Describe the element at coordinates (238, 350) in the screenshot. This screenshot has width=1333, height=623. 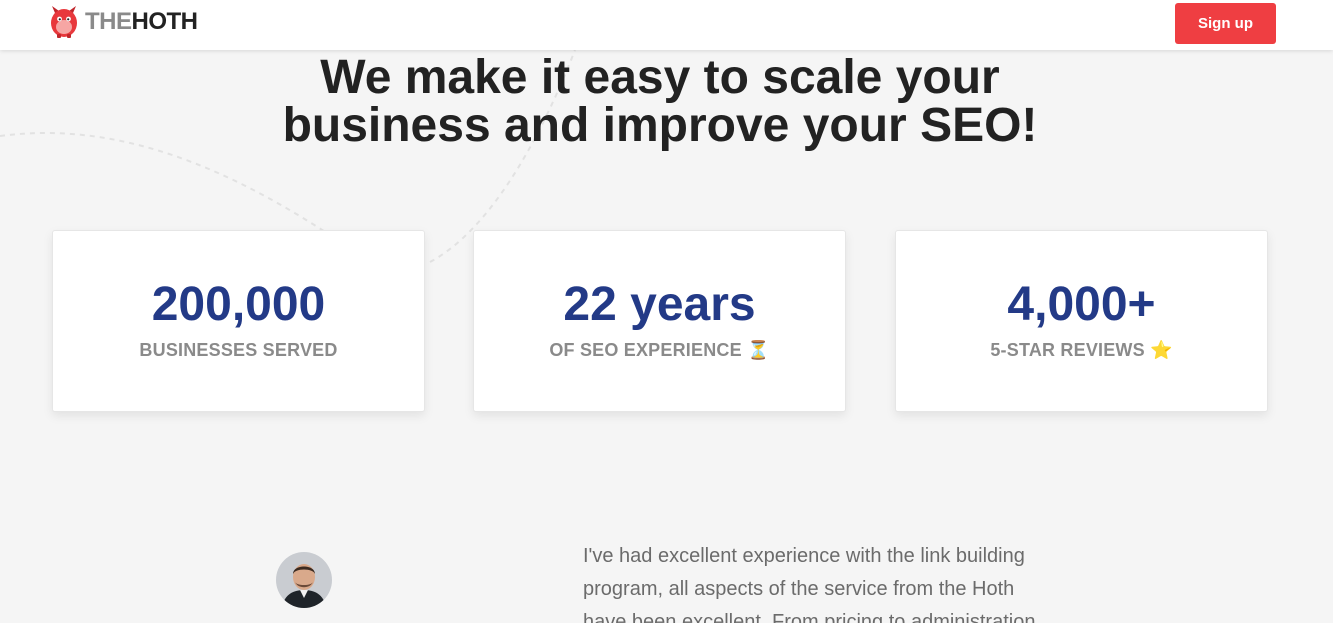
I see `stat-label: BUSINESSES SERVED` at that location.